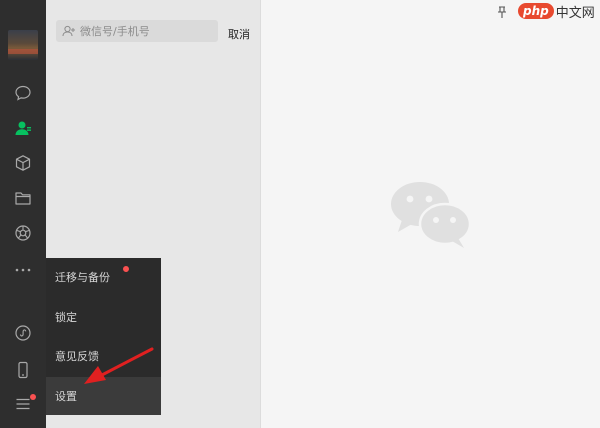 This screenshot has height=428, width=600. Describe the element at coordinates (33, 397) in the screenshot. I see `menu-badge` at that location.